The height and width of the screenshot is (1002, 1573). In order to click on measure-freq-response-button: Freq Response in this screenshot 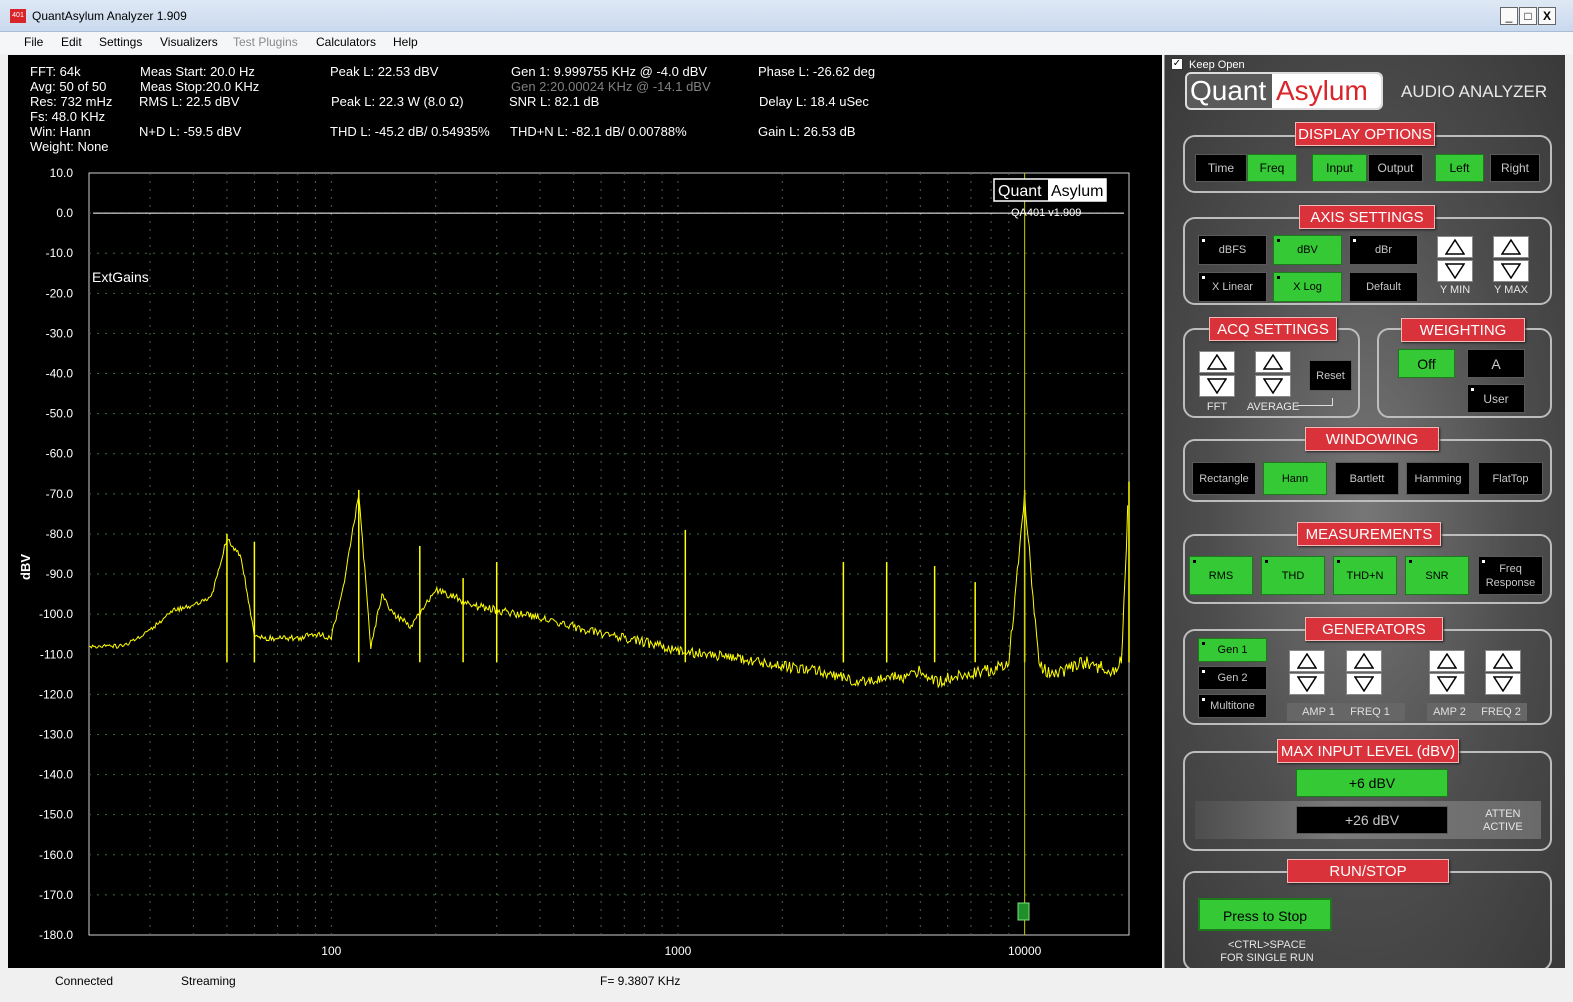, I will do `click(1510, 575)`.